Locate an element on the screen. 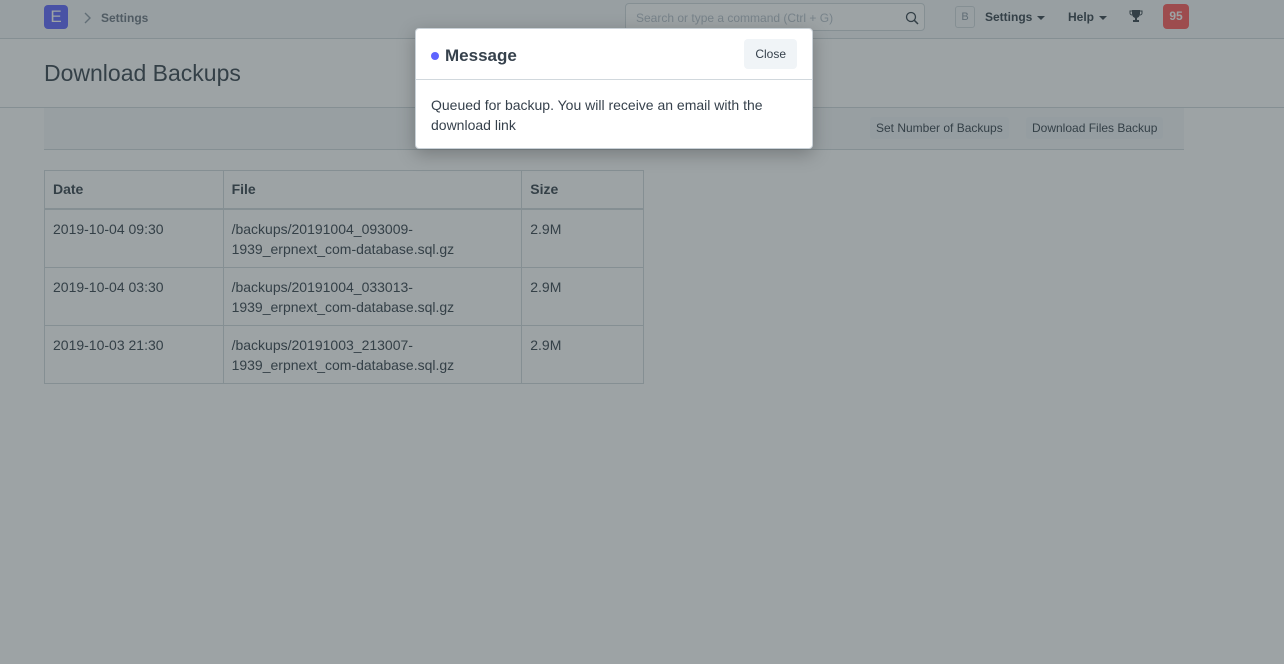 The image size is (1284, 664). modal-title: Message is located at coordinates (481, 55).